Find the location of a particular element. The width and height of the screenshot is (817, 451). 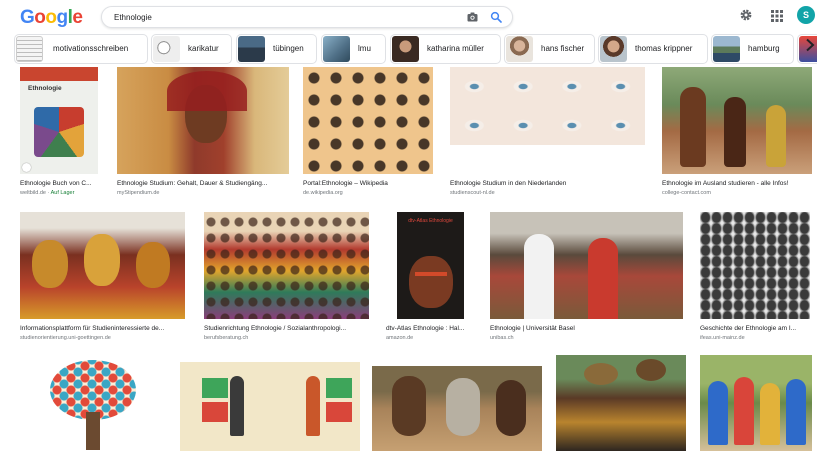

book-cover-title: Ethnologie is located at coordinates (45, 88).